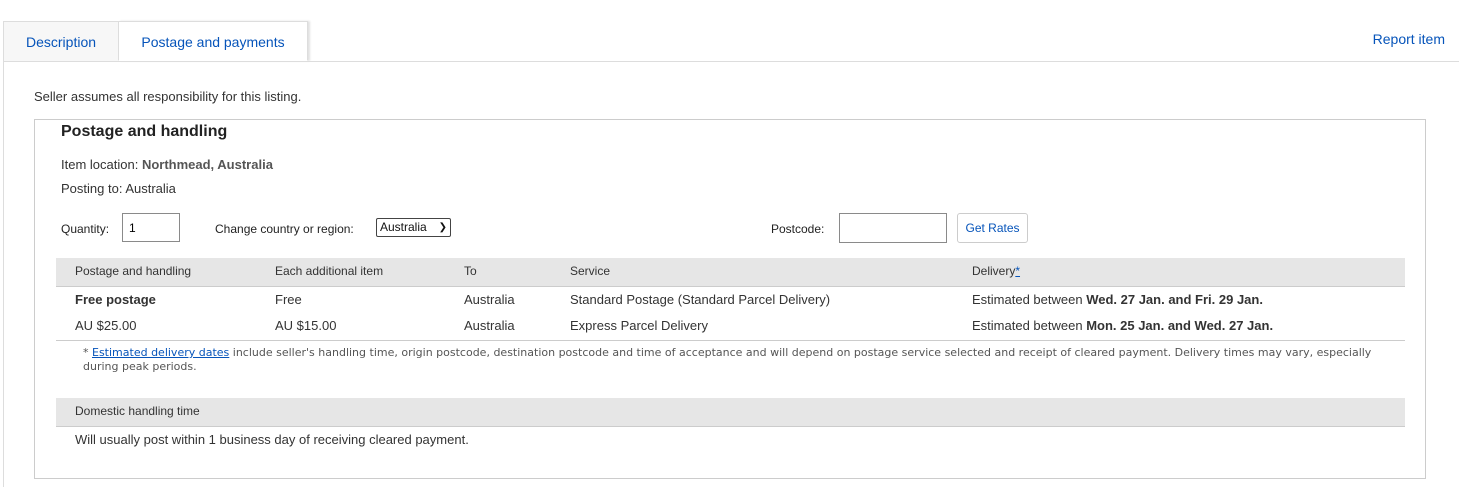  Describe the element at coordinates (213, 41) in the screenshot. I see `tab-postage-and-payments: Postage and payments` at that location.